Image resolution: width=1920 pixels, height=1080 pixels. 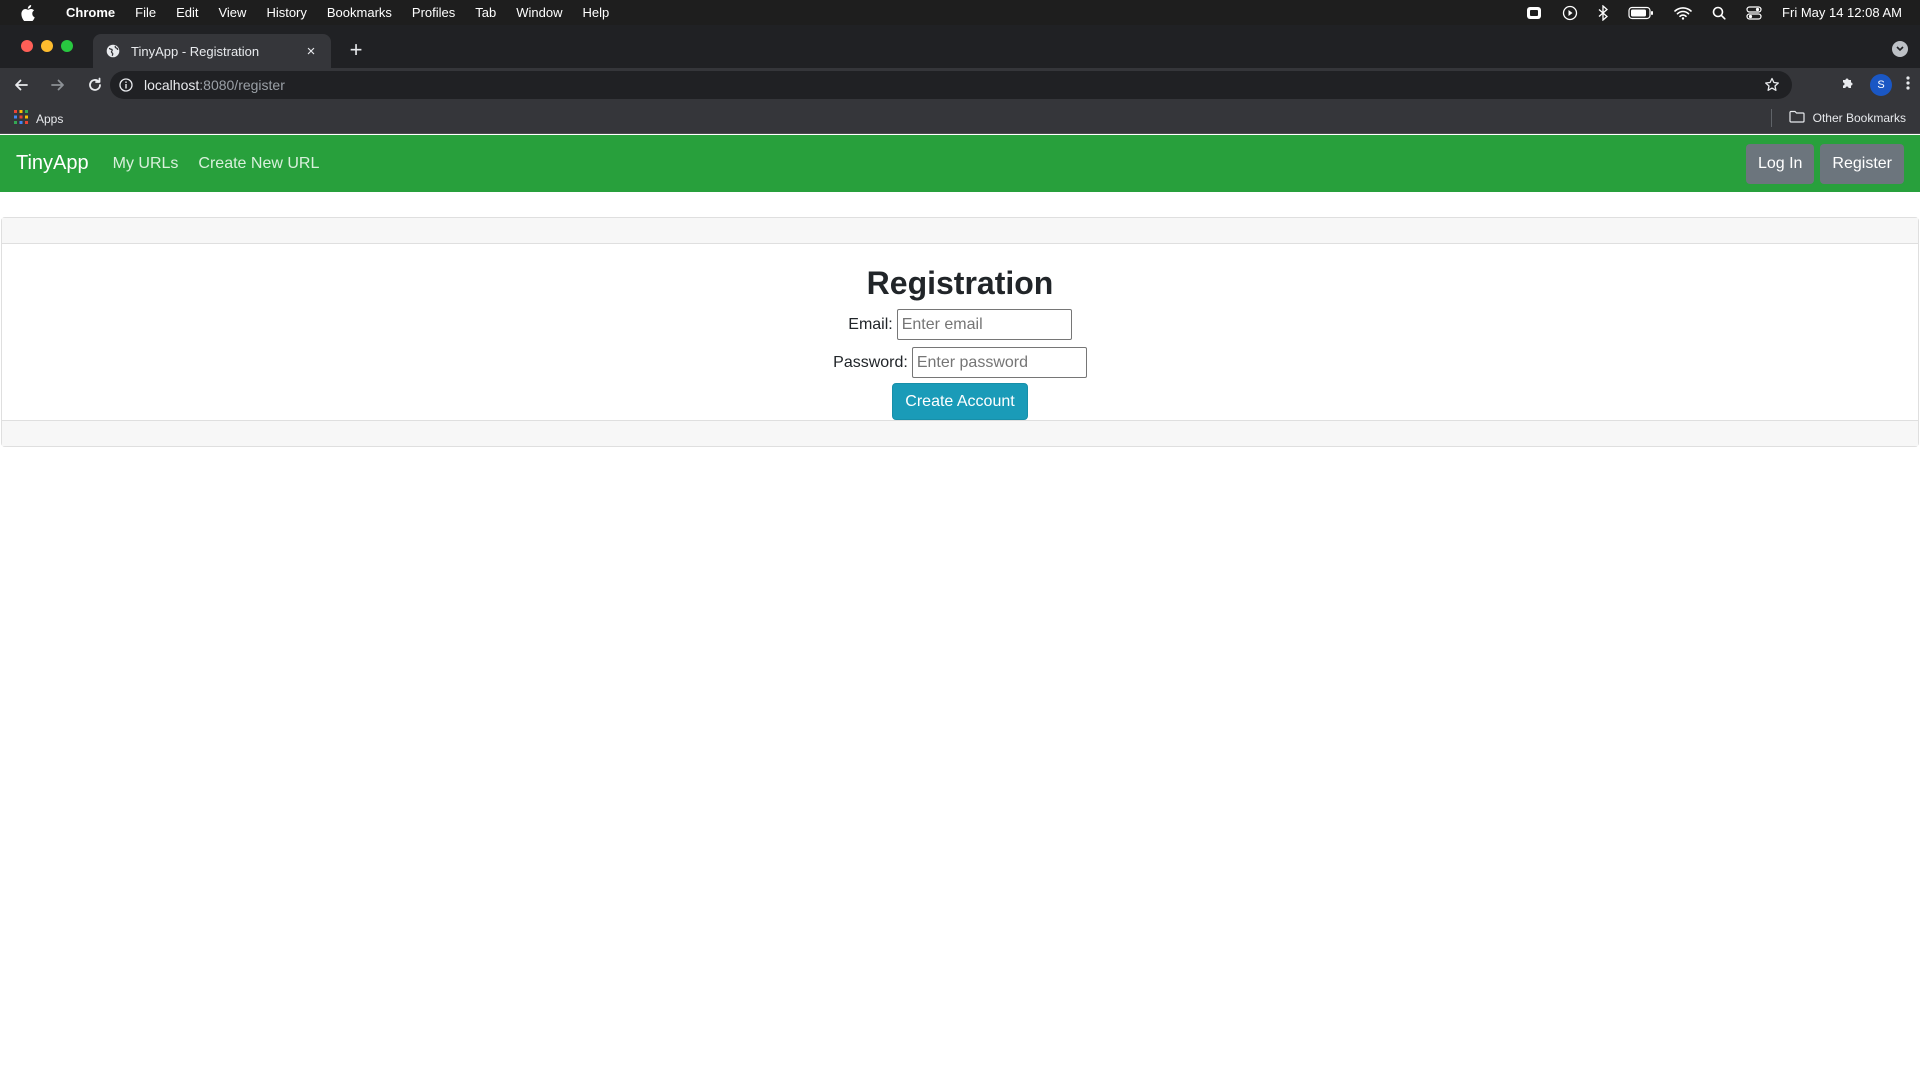 I want to click on email-row: Email:, so click(x=960, y=324).